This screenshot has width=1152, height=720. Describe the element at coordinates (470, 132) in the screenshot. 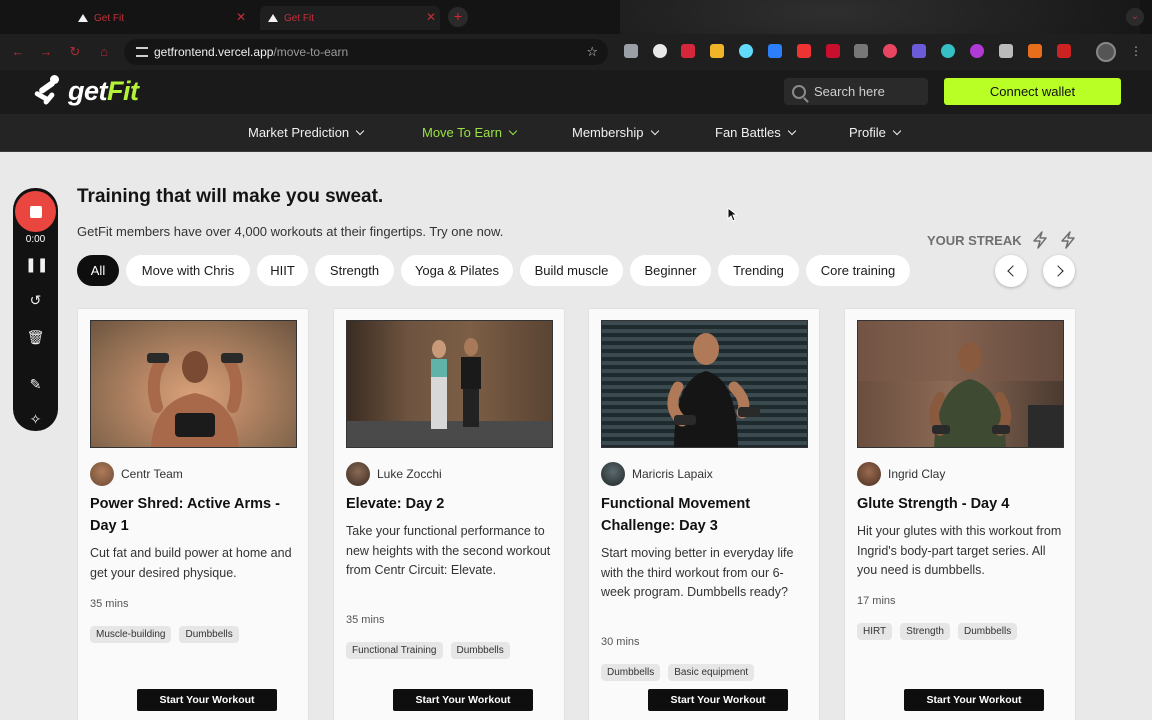

I see `nav-move-to-earn: Move To Earn` at that location.